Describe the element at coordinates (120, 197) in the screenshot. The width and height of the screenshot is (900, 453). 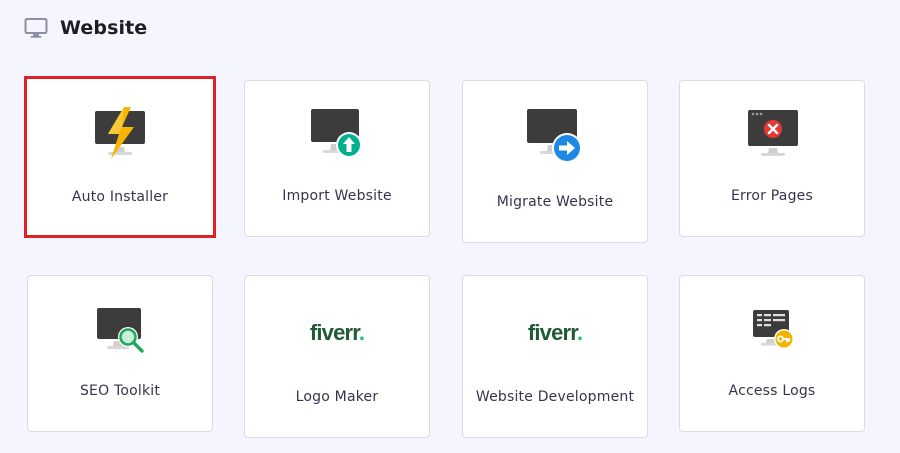
I see `card-label: Auto Installer` at that location.